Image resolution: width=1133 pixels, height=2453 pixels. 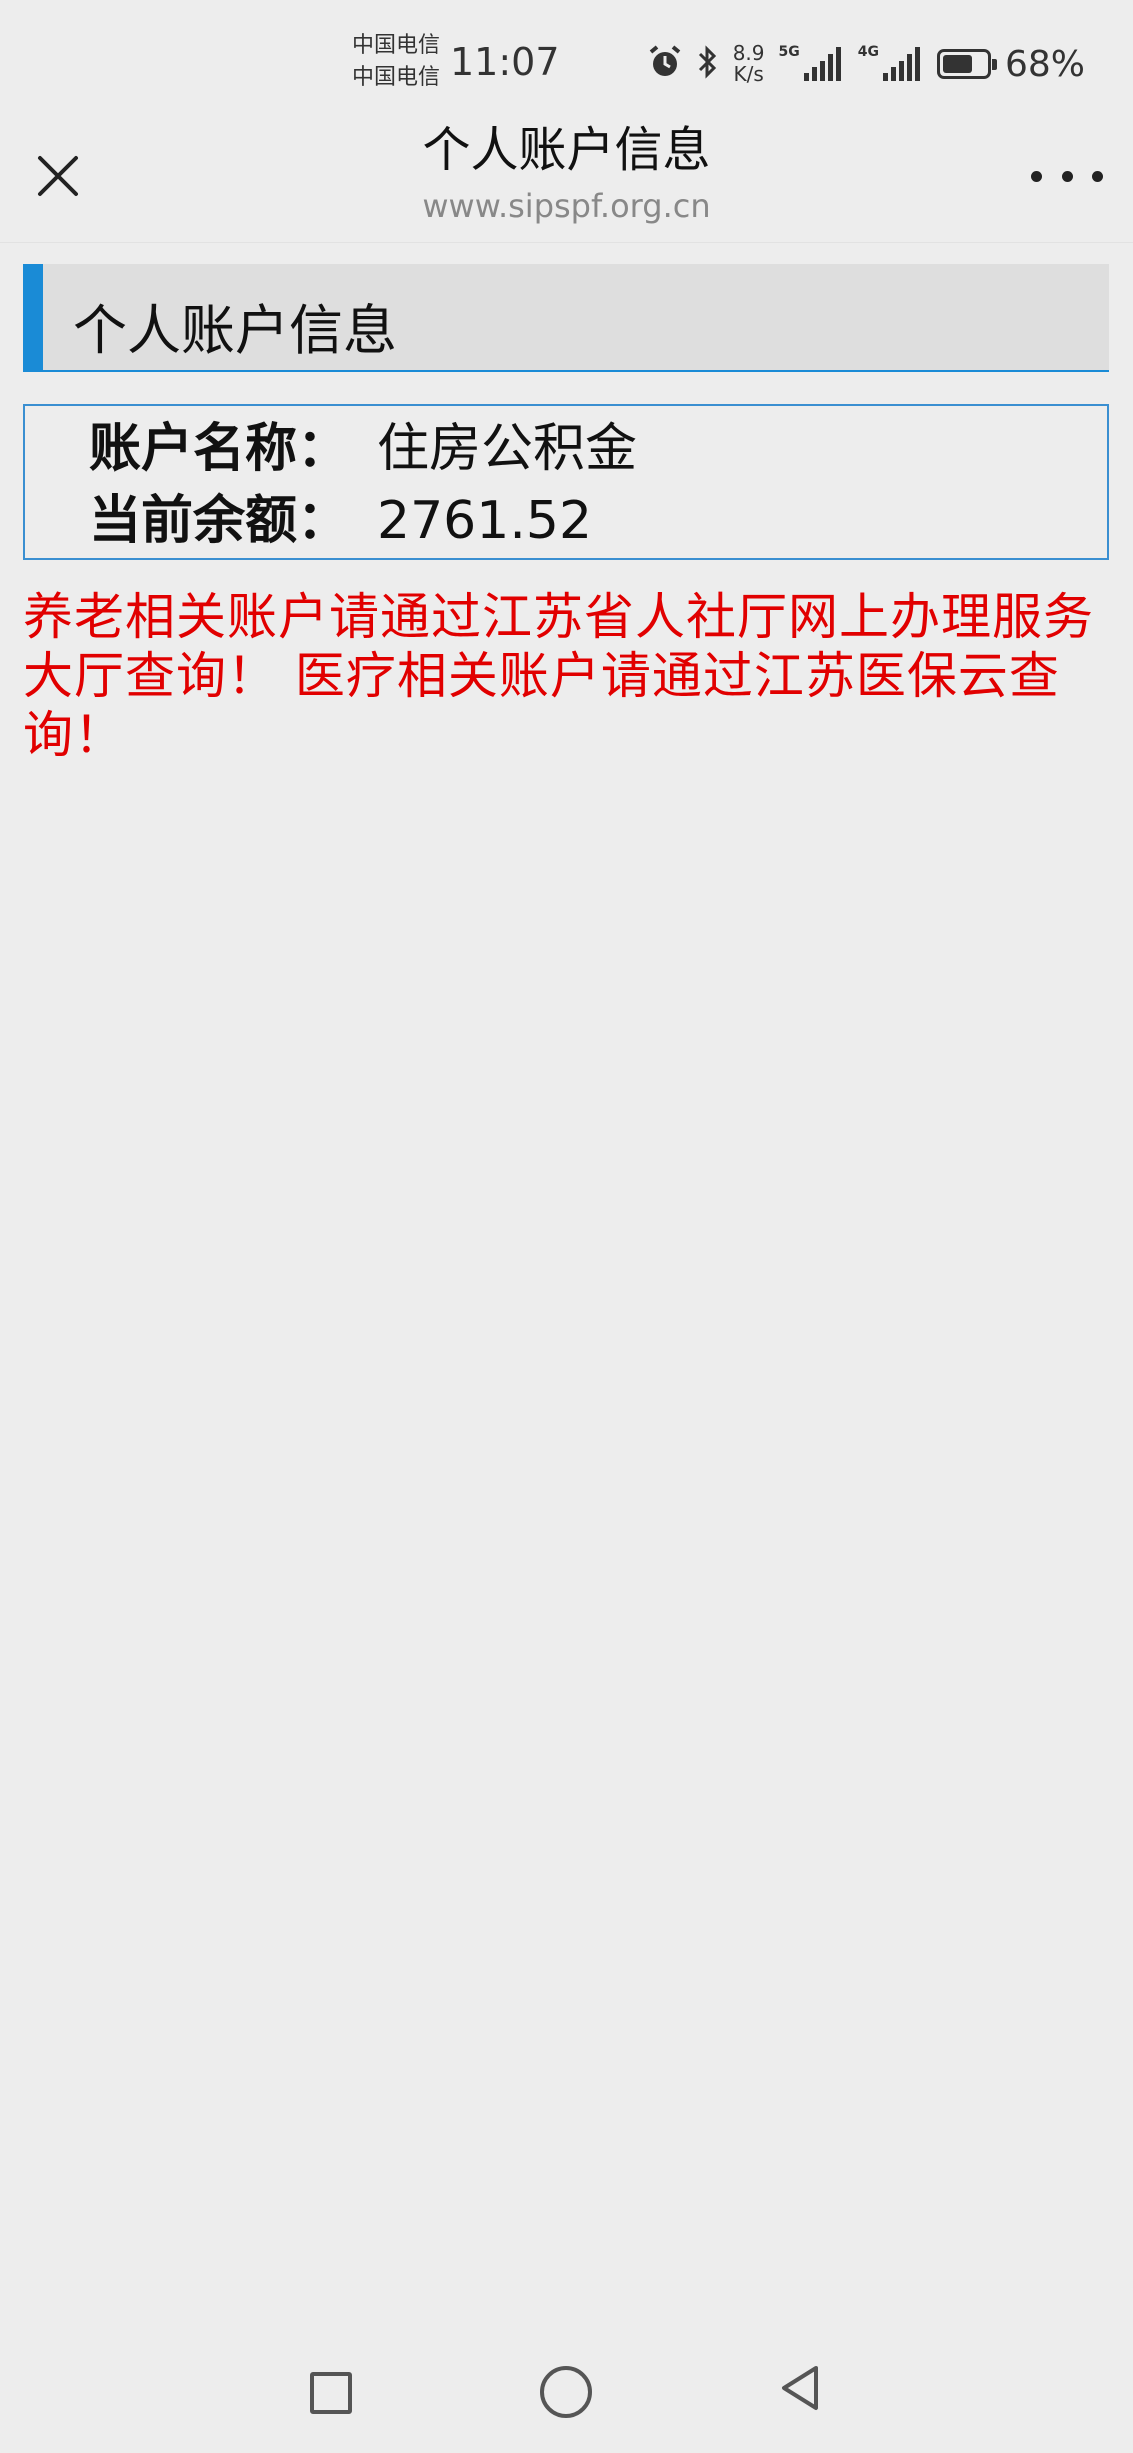 What do you see at coordinates (966, 64) in the screenshot?
I see `battery-icon` at bounding box center [966, 64].